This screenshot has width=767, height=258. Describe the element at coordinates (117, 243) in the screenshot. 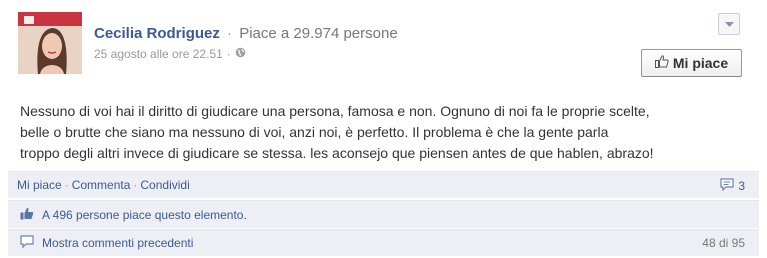

I see `show-previous-comments-link: Mostra commenti precedenti` at that location.